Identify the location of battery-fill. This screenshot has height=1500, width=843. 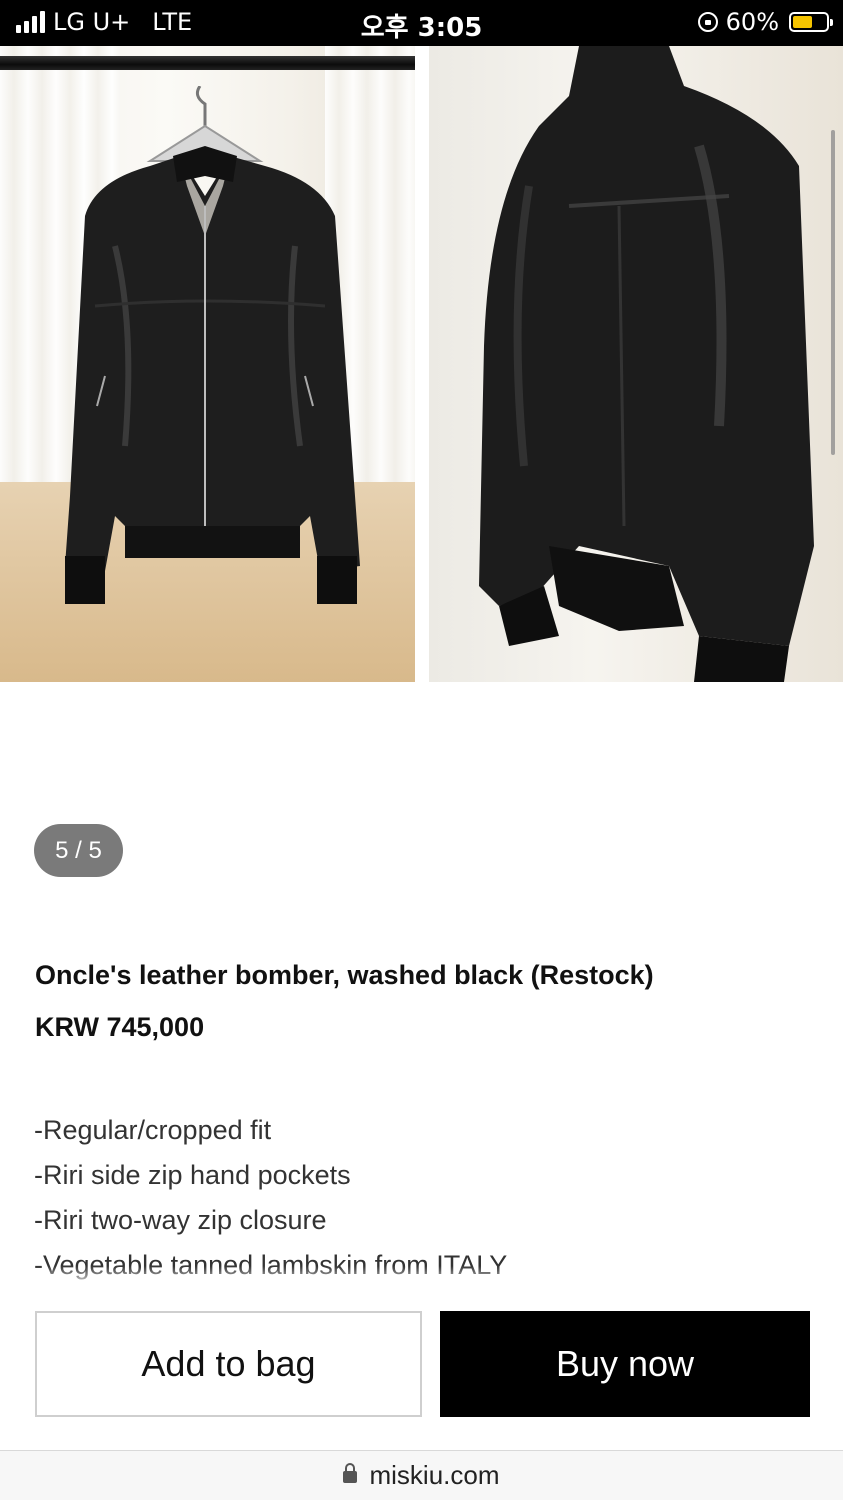
(803, 22).